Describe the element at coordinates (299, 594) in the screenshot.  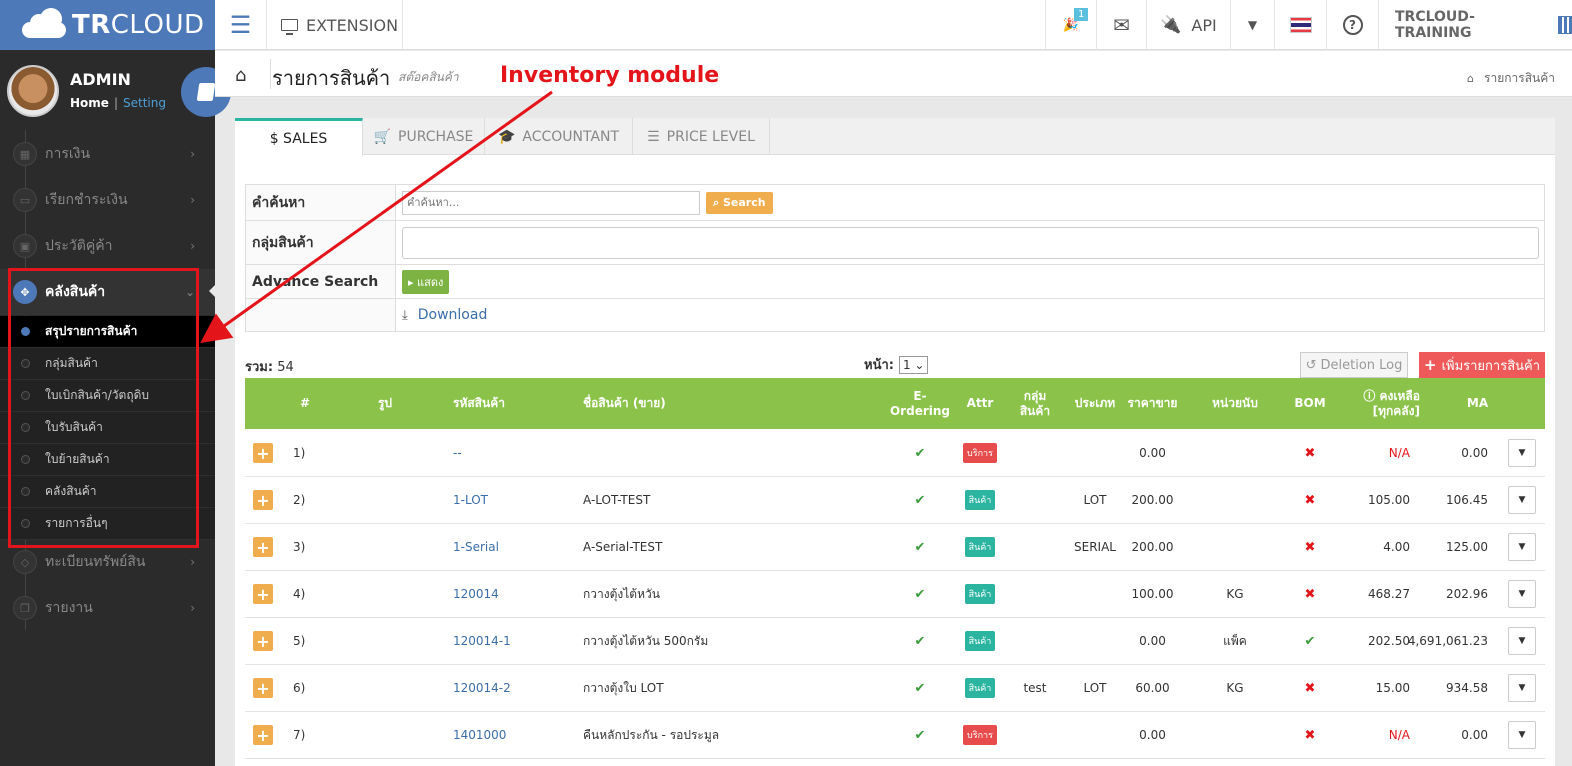
I see `row-number: 4)` at that location.